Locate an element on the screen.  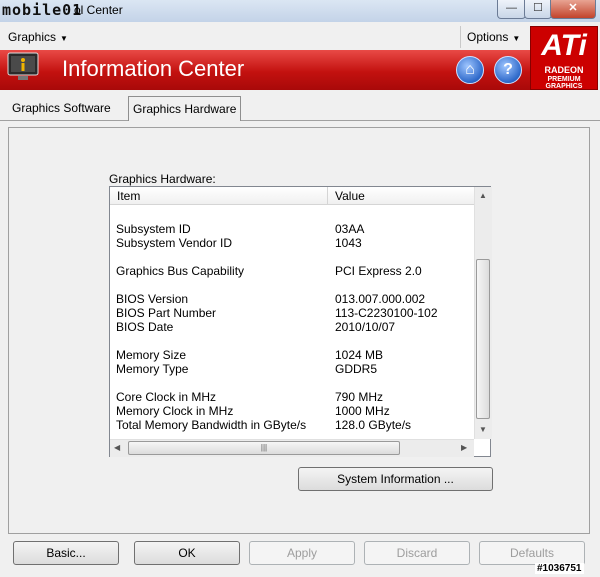
ati-radeon-logo: ATi RADEON PREMIUM GRAPHICS is located at coordinates (564, 58).